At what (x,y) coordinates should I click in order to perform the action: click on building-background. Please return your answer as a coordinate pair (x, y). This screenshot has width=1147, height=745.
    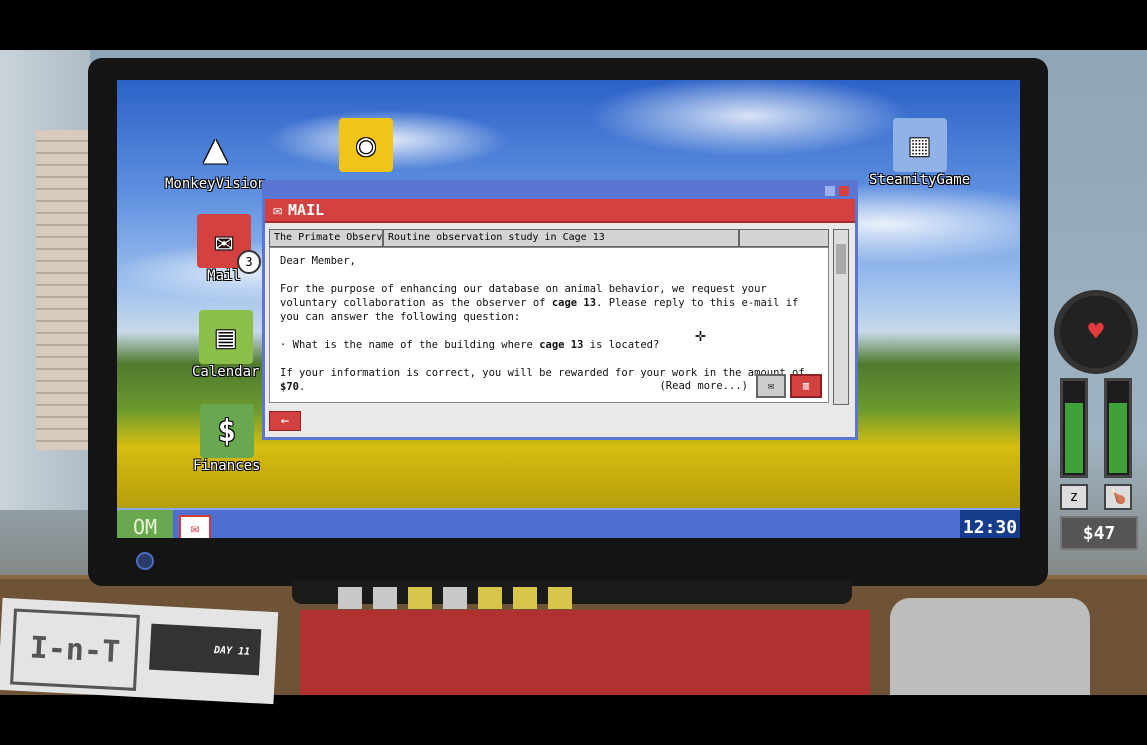
    Looking at the image, I should click on (63, 290).